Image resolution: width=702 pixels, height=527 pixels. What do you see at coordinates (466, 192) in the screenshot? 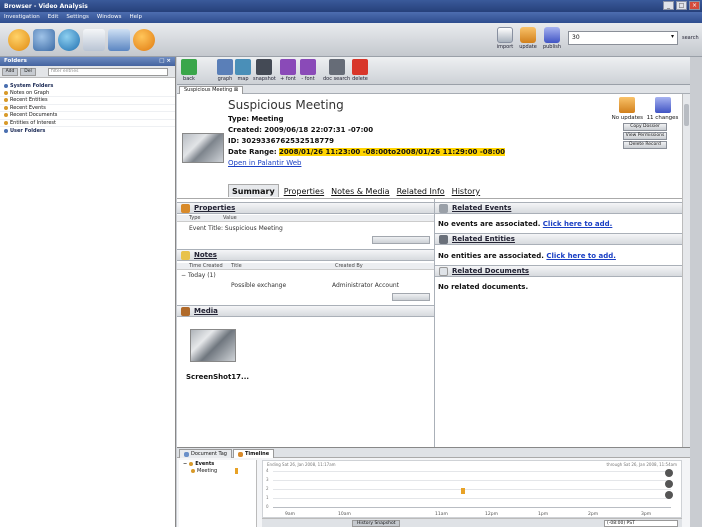
I see `tab-history: History` at bounding box center [466, 192].